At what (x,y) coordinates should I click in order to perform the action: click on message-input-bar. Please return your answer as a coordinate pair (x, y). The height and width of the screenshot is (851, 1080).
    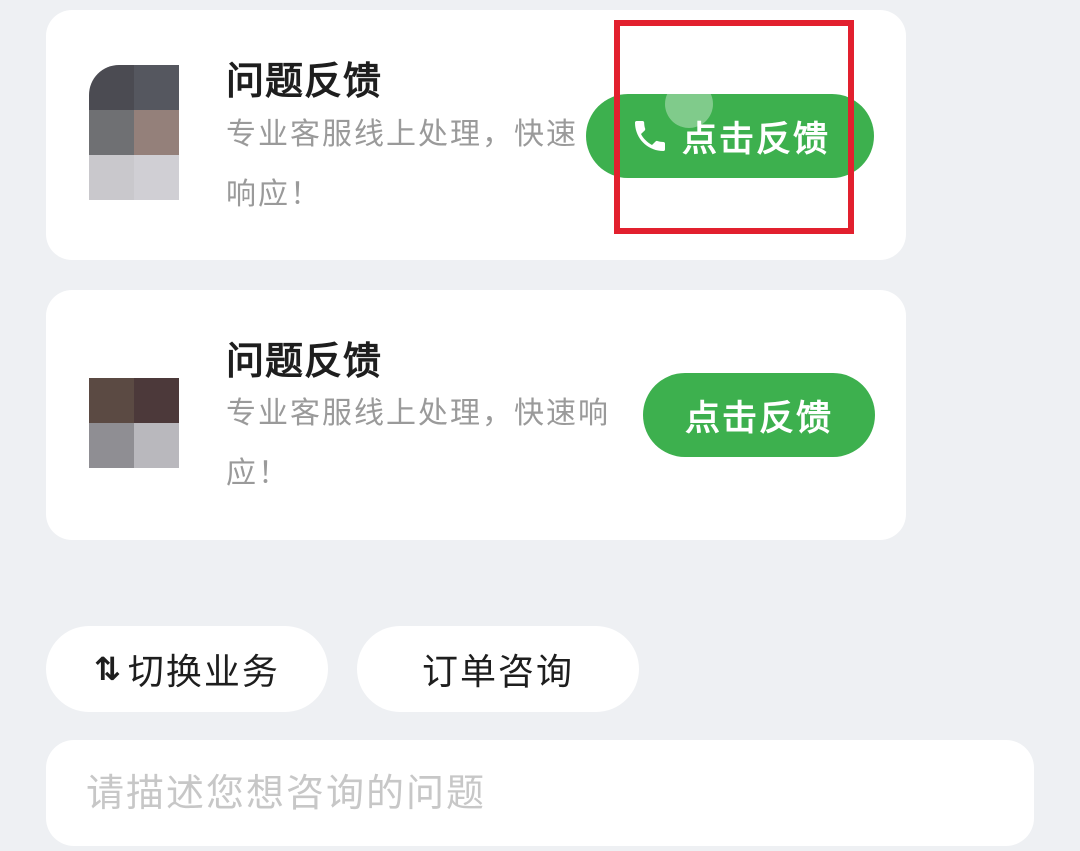
    Looking at the image, I should click on (540, 793).